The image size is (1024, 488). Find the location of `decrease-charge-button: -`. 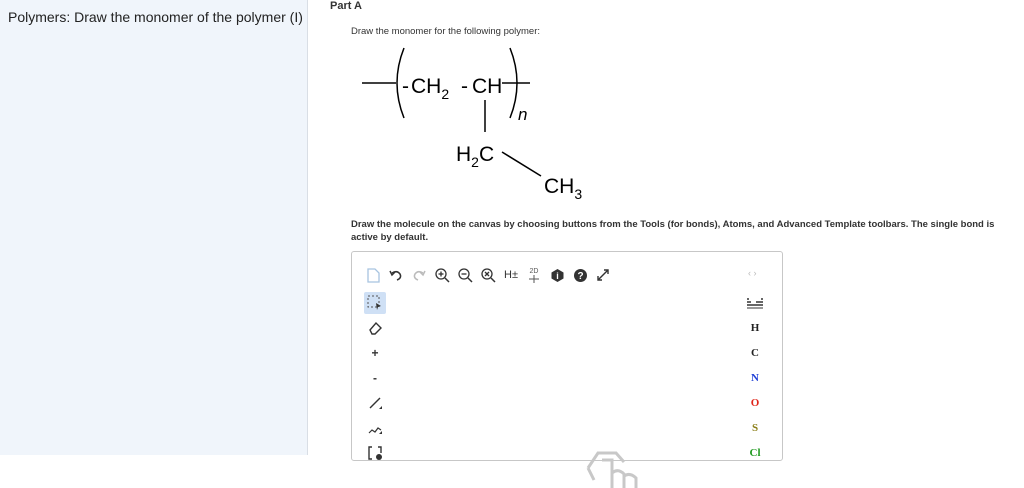

decrease-charge-button: - is located at coordinates (375, 378).